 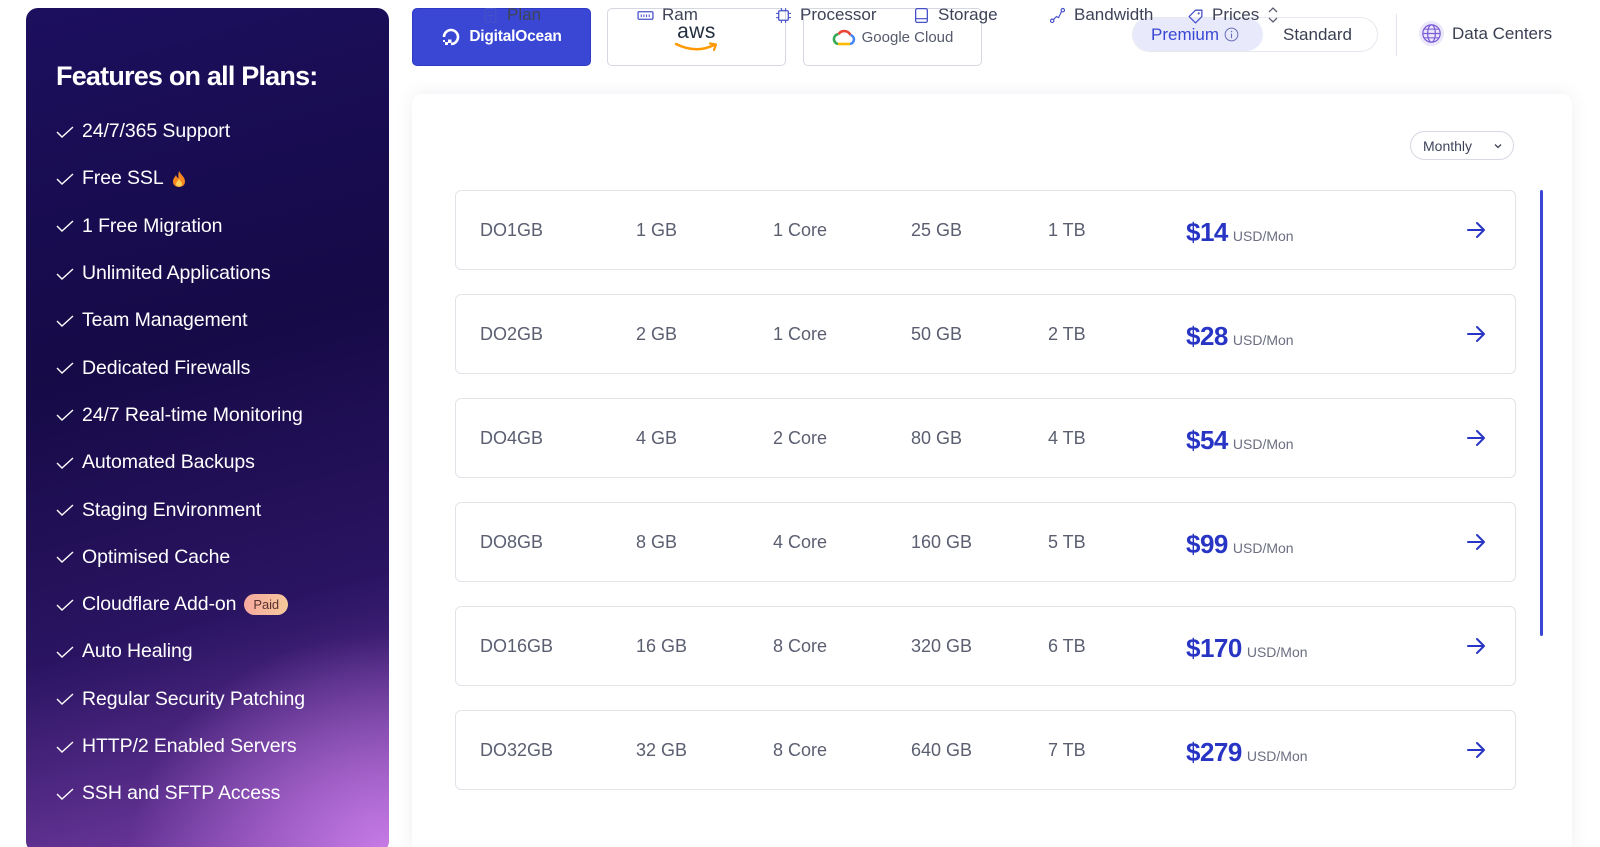 What do you see at coordinates (222, 415) in the screenshot?
I see `feature-item: 24/7 Real-time Monitoring` at bounding box center [222, 415].